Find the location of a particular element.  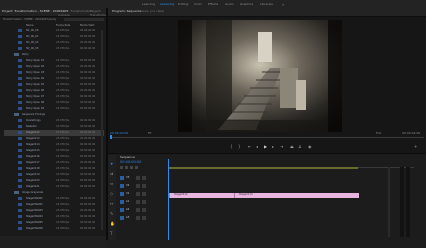

workspace-tab-libraries: Libraries is located at coordinates (266, 4).